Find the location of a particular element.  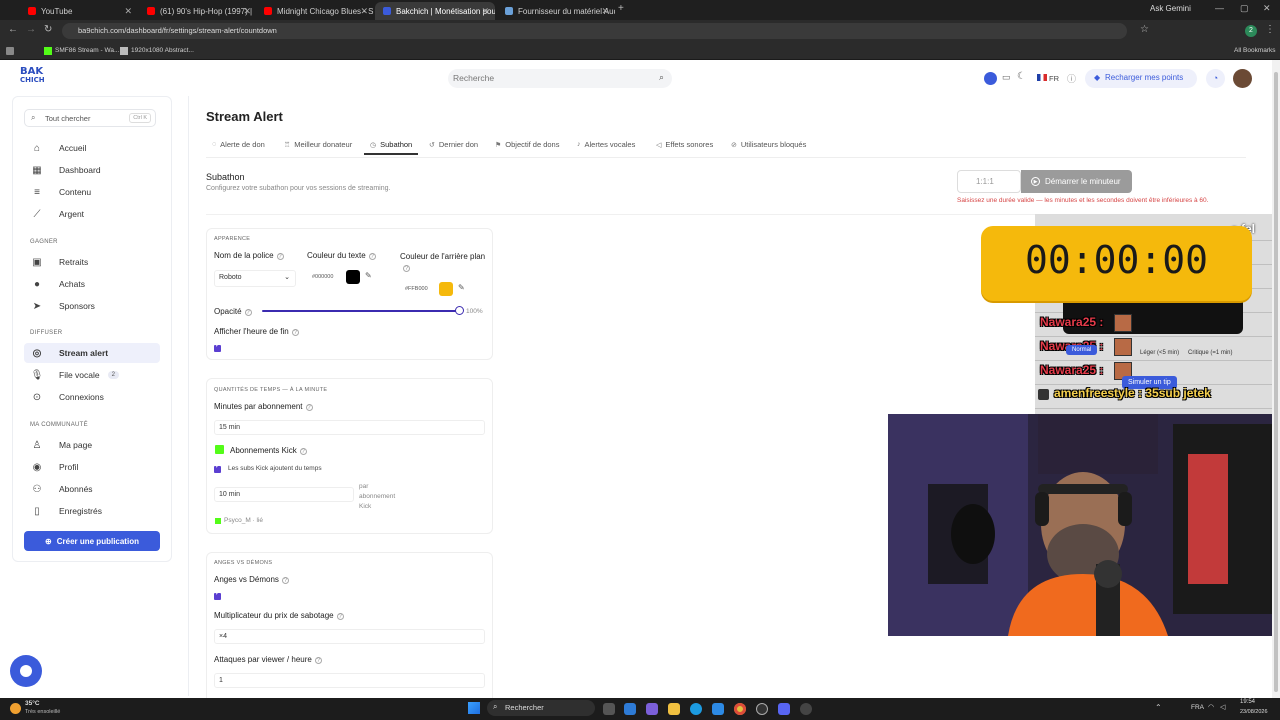

forward-icon: → is located at coordinates (31, 29).